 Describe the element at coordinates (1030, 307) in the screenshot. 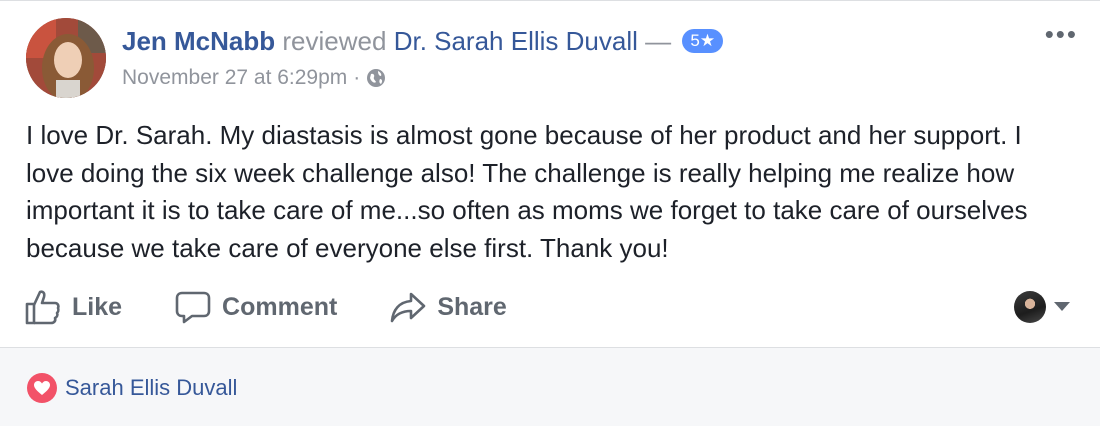

I see `viewer-avatar` at that location.